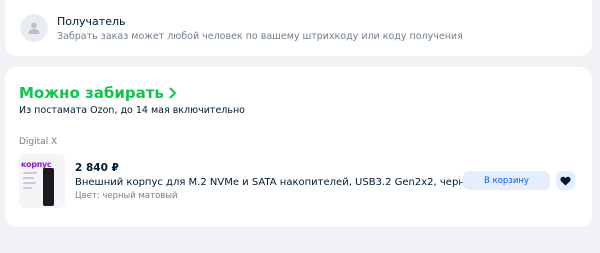 This screenshot has height=253, width=600. I want to click on thumbnail-lines, so click(31, 182).